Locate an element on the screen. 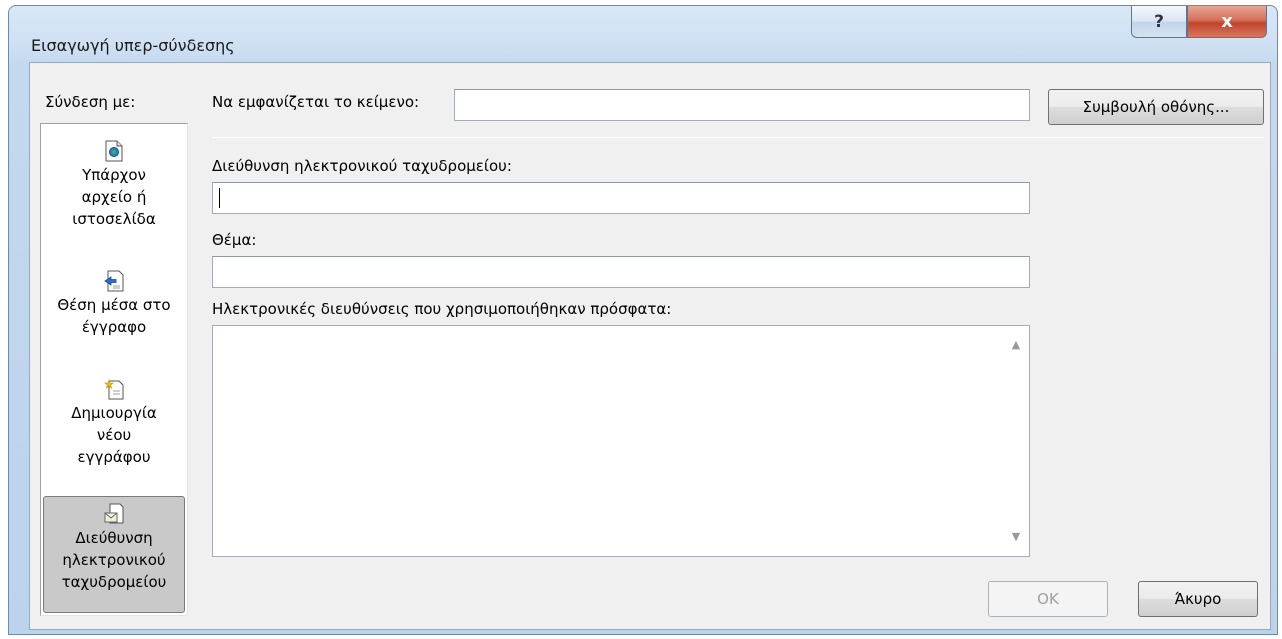 The width and height of the screenshot is (1282, 639). nav-item-label-line: ταχυδρομείου is located at coordinates (114, 582).